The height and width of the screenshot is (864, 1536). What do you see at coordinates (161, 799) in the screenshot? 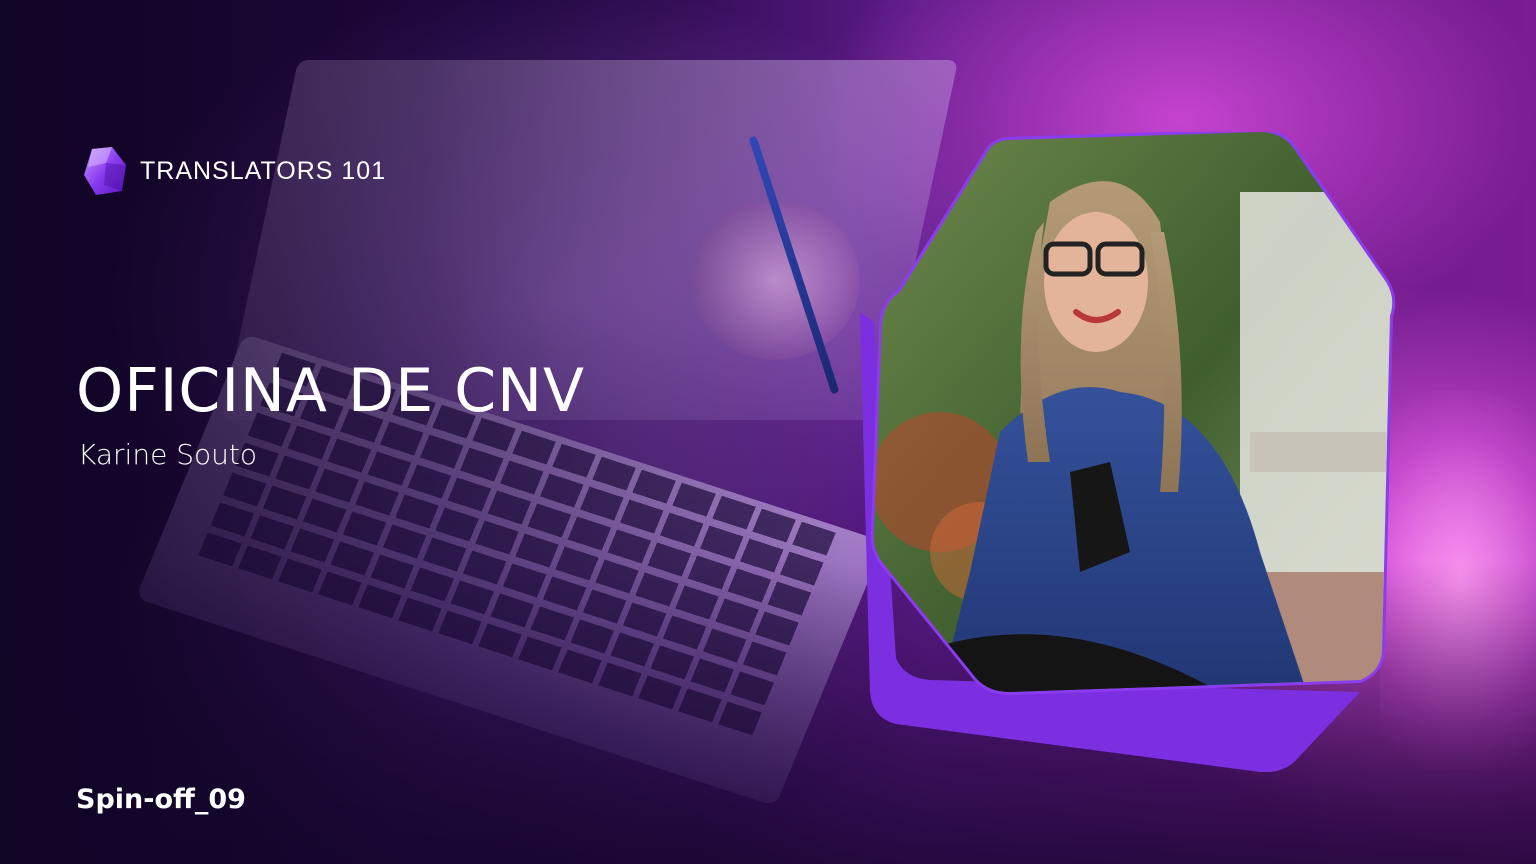
I see `episode-label: Spin-off_09` at bounding box center [161, 799].